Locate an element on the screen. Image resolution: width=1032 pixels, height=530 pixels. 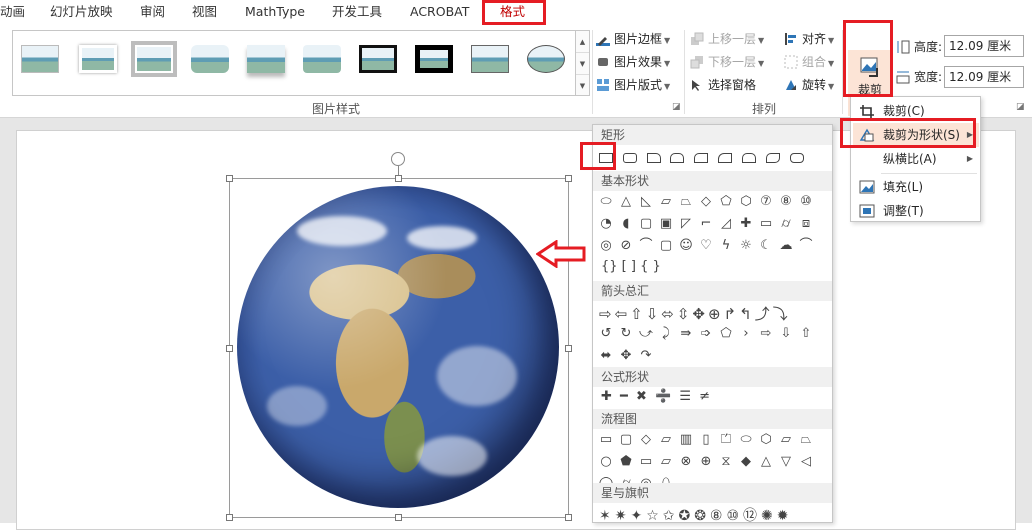
callout-arrow-shape: ⇨ is located at coordinates (766, 334).